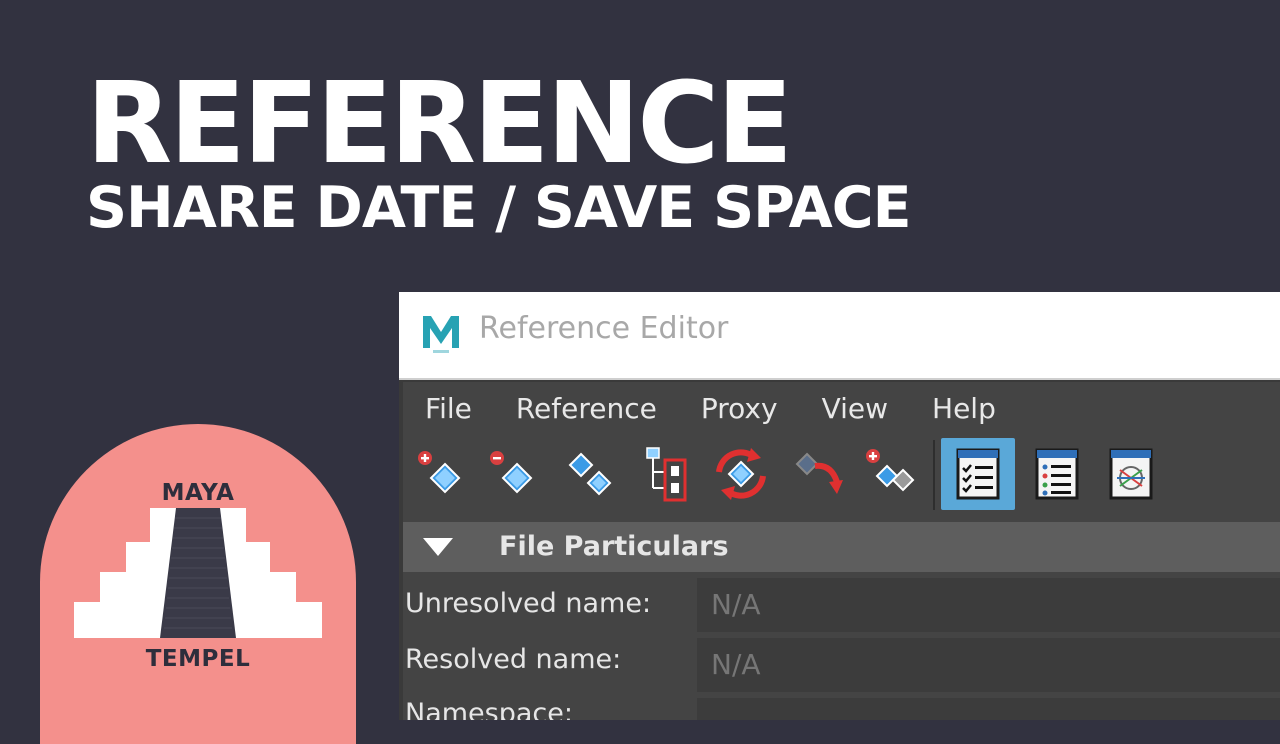  I want to click on menu-proxy: Proxy, so click(728, 408).